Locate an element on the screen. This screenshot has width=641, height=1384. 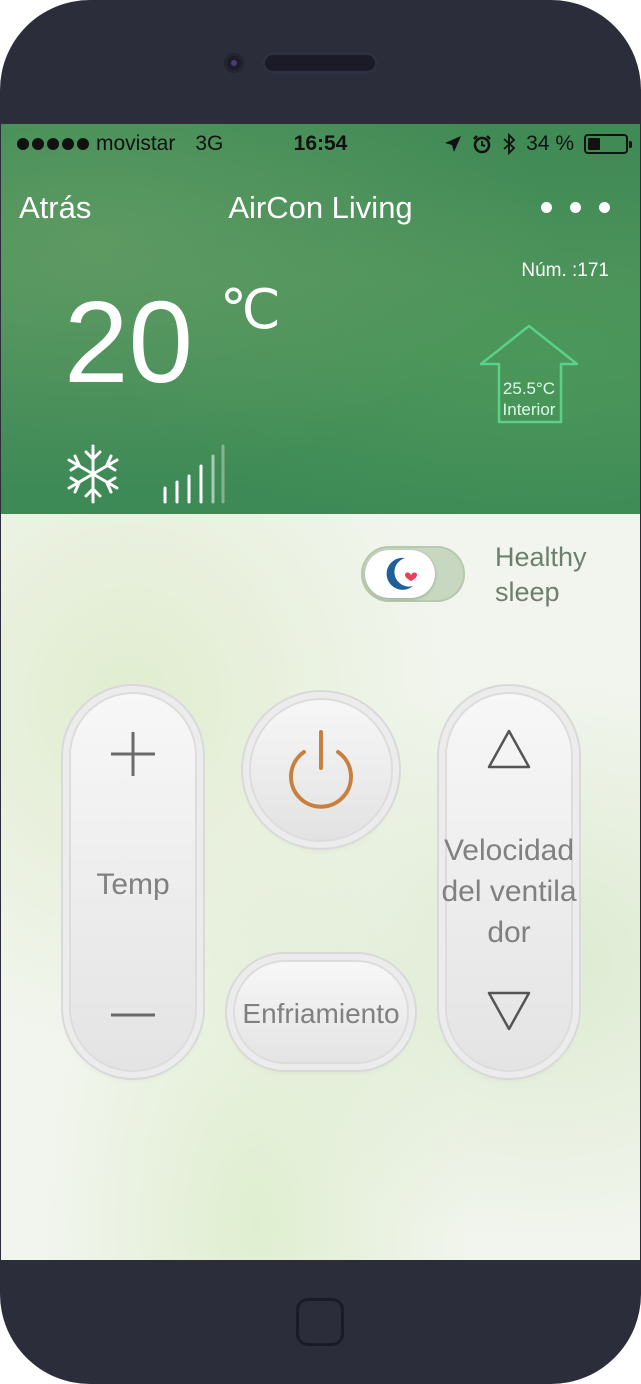
more-dots-icon is located at coordinates (575, 207).